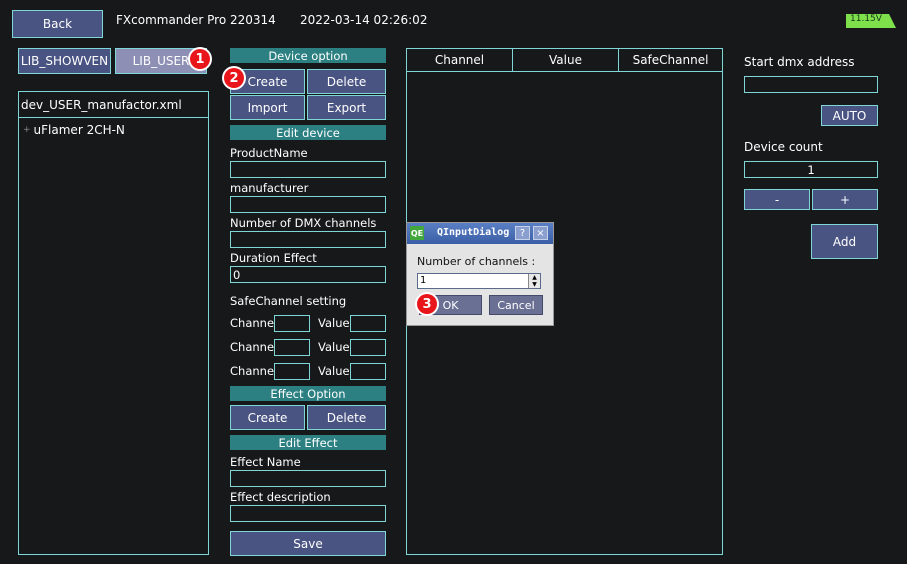 This screenshot has height=564, width=907. I want to click on start-dmx-address-input, so click(811, 84).